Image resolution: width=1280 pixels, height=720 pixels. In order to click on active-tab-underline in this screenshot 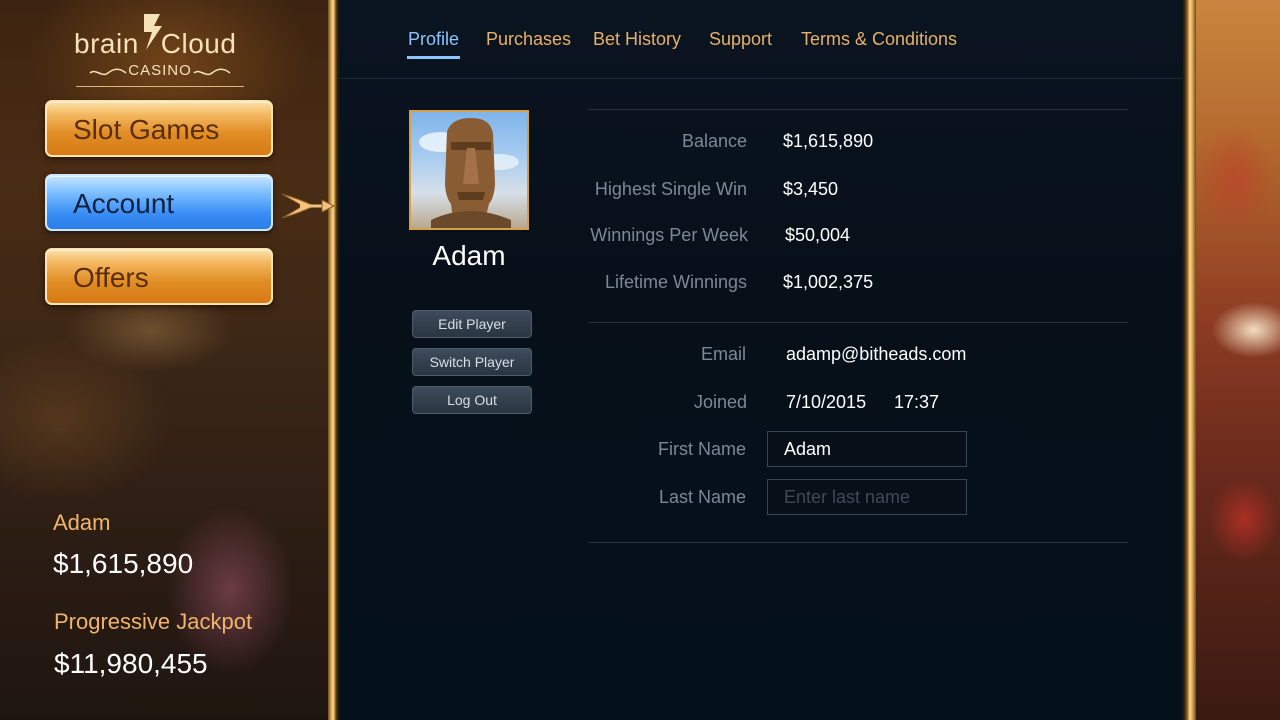, I will do `click(433, 57)`.